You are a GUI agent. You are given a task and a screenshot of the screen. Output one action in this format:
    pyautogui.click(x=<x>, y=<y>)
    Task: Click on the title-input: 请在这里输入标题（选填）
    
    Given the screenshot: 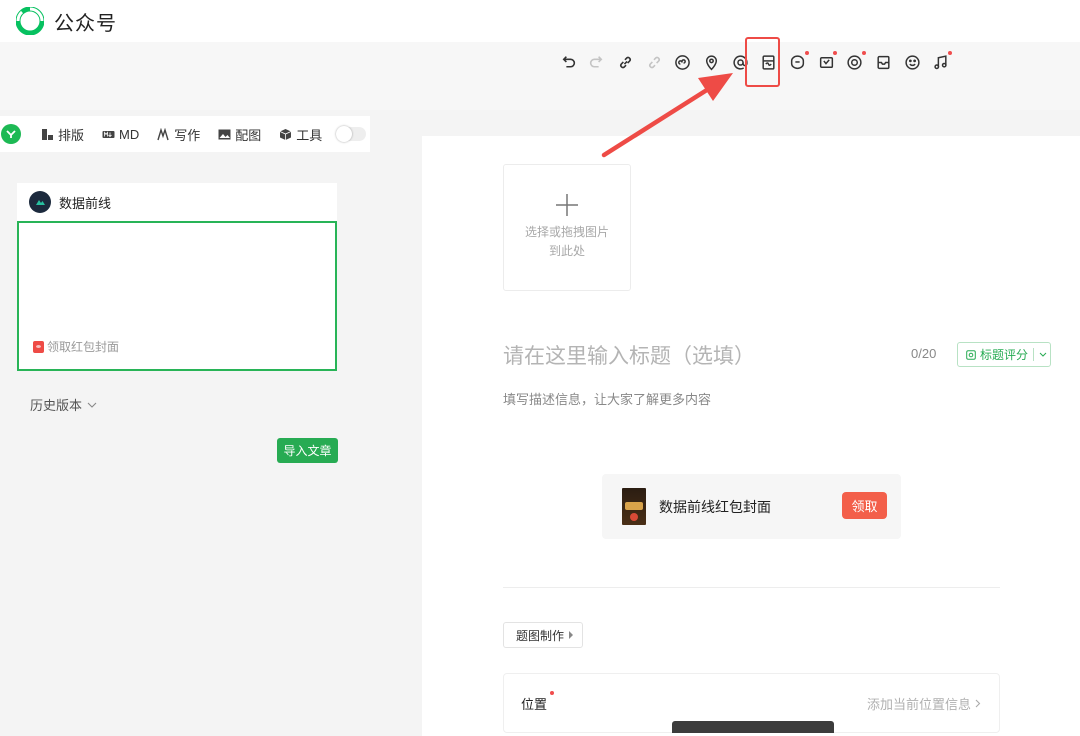 What is the action you would take?
    pyautogui.click(x=629, y=355)
    